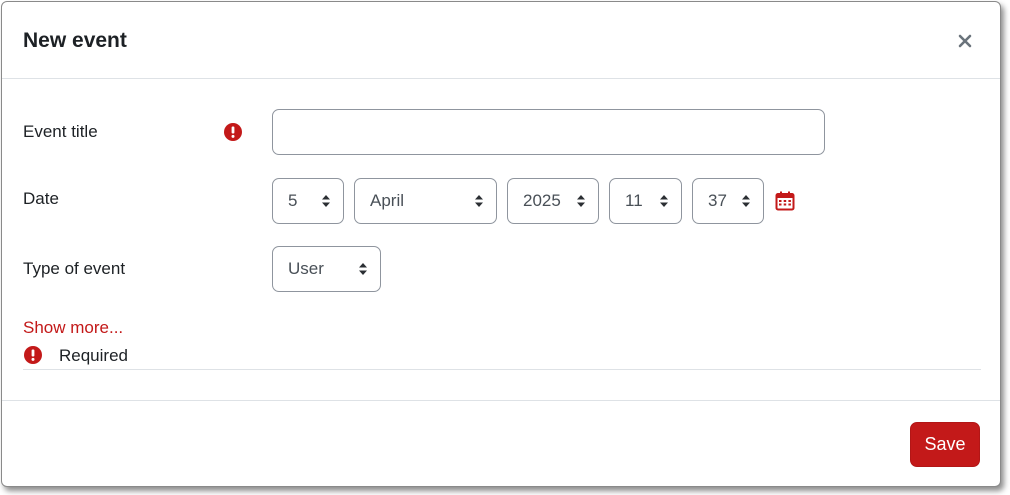  I want to click on type-of-event-select: User, so click(326, 269).